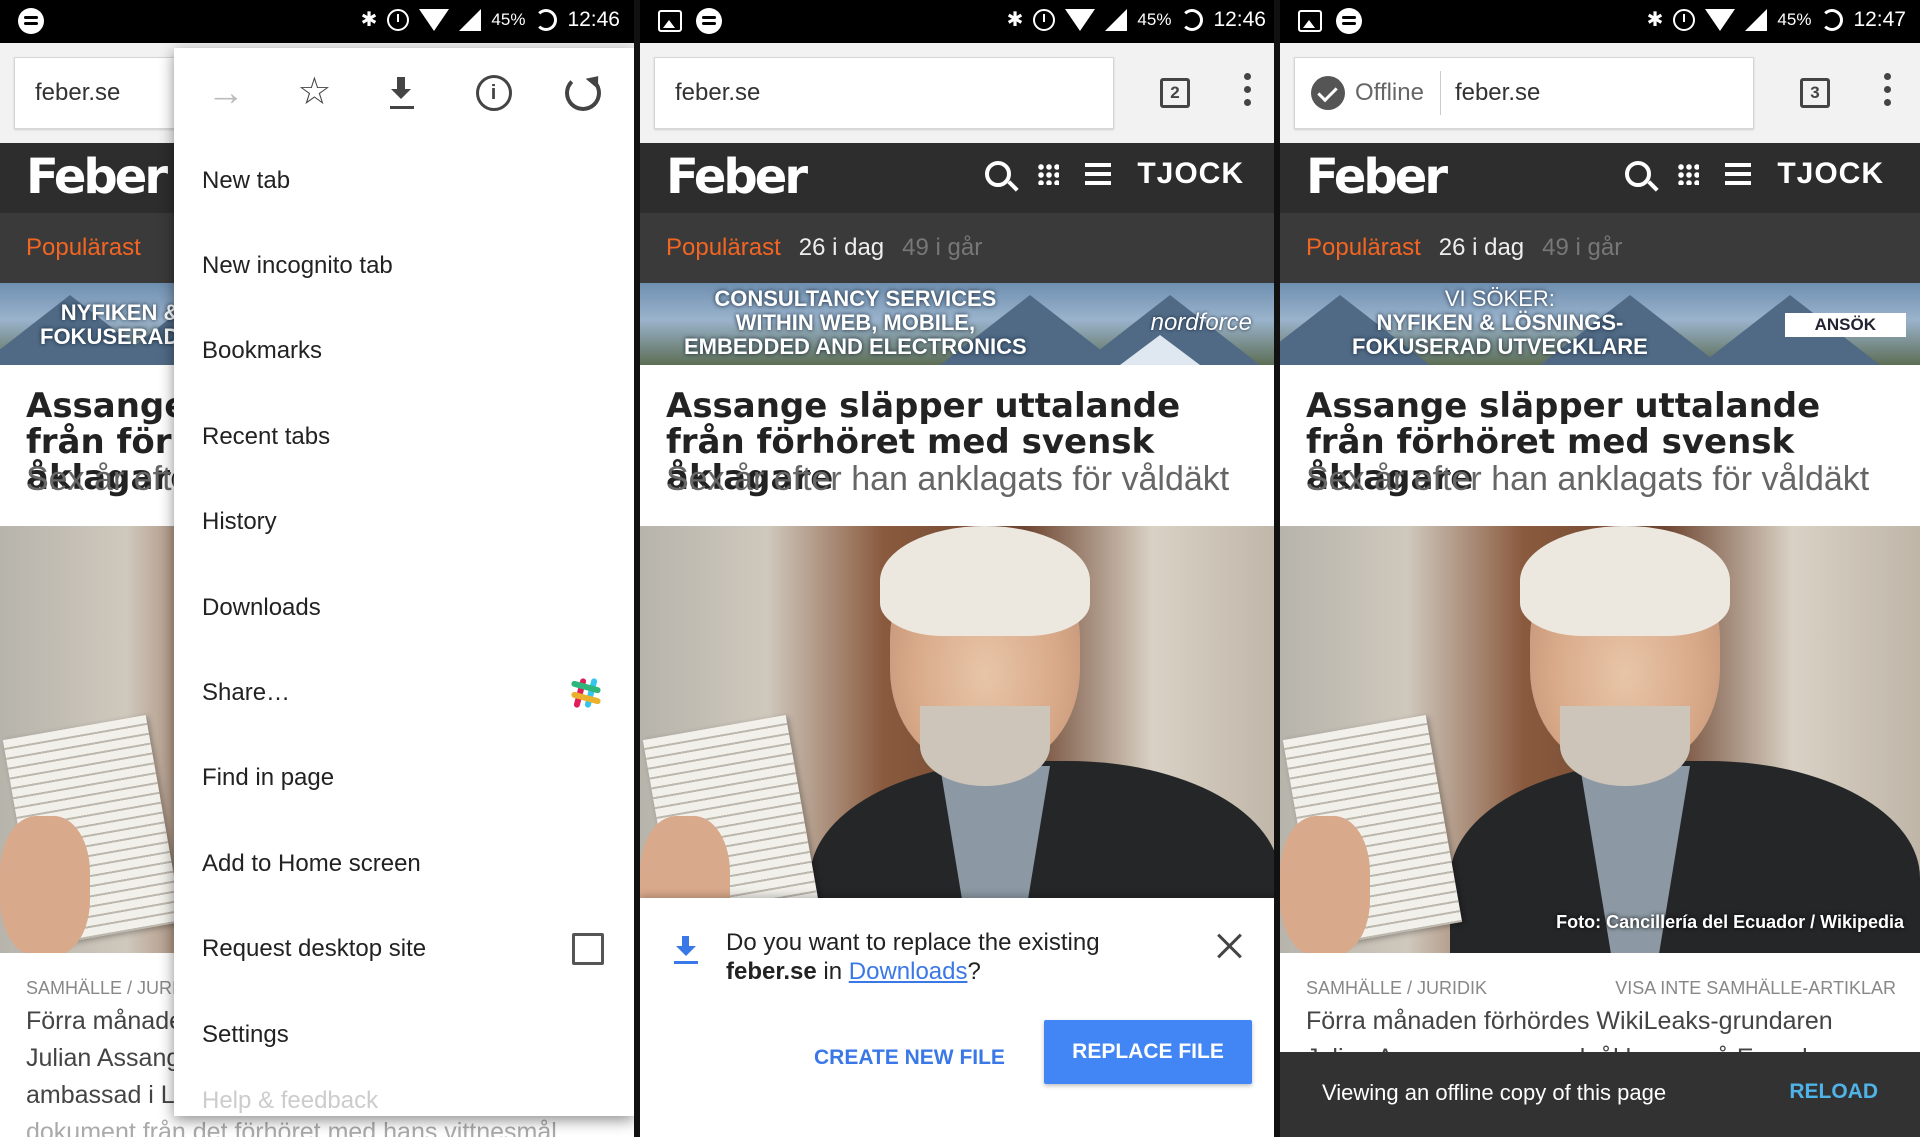 This screenshot has height=1137, width=1920. I want to click on replace-file-button: REPLACE FILE, so click(1148, 1052).